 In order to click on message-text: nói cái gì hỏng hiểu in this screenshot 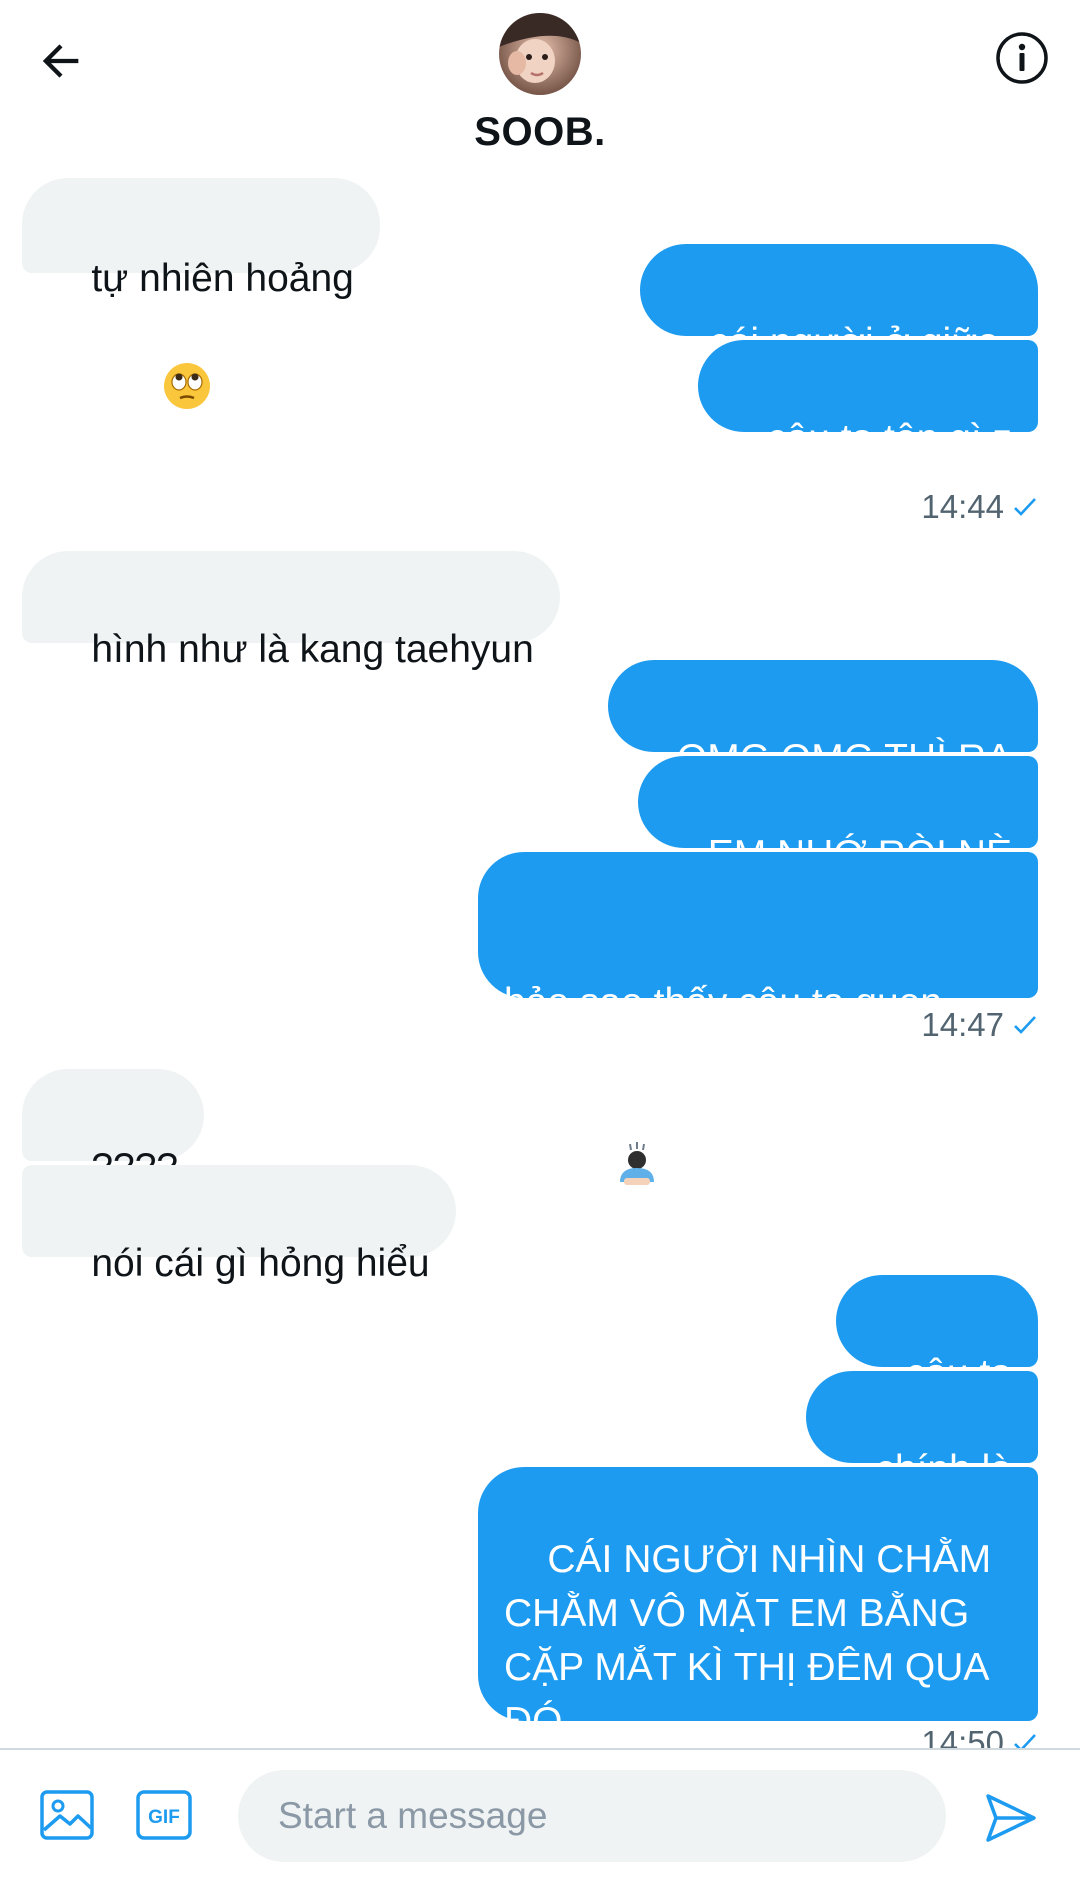, I will do `click(260, 1263)`.